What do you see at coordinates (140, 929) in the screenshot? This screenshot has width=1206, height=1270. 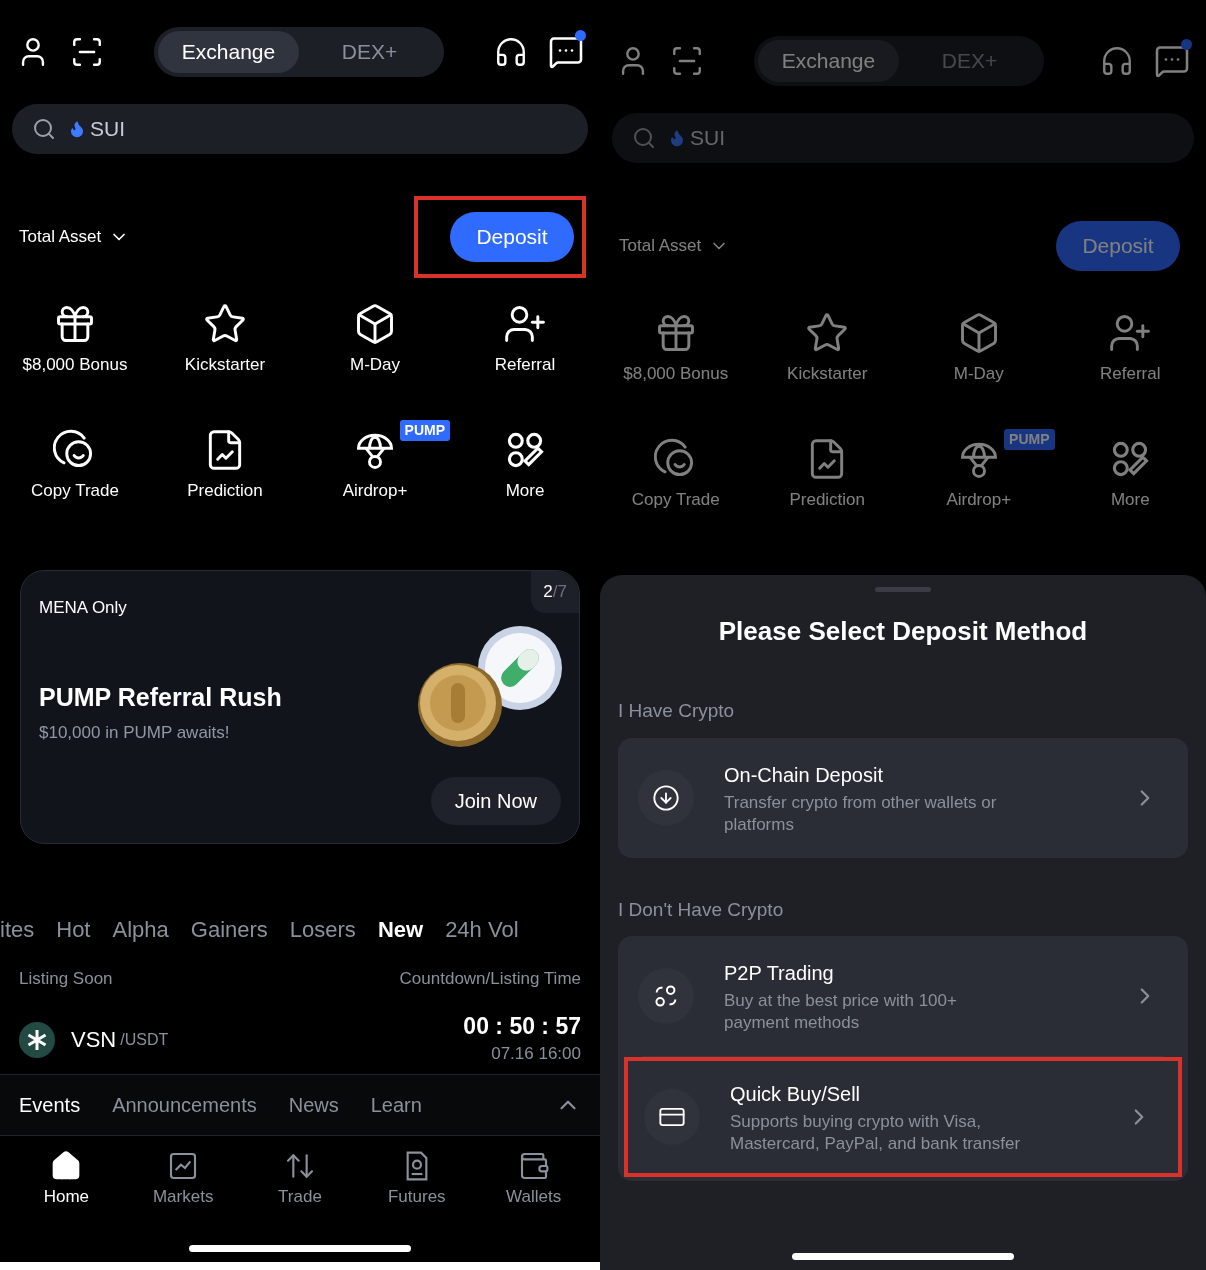 I see `market-tab: Alpha` at bounding box center [140, 929].